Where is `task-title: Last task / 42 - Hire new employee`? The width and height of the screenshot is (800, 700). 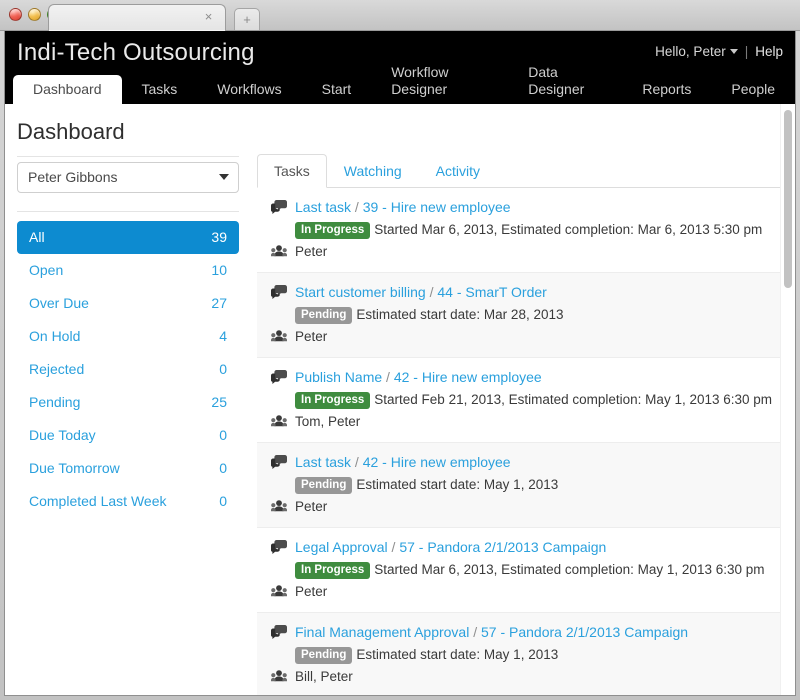
task-title: Last task / 42 - Hire new employee is located at coordinates (521, 462).